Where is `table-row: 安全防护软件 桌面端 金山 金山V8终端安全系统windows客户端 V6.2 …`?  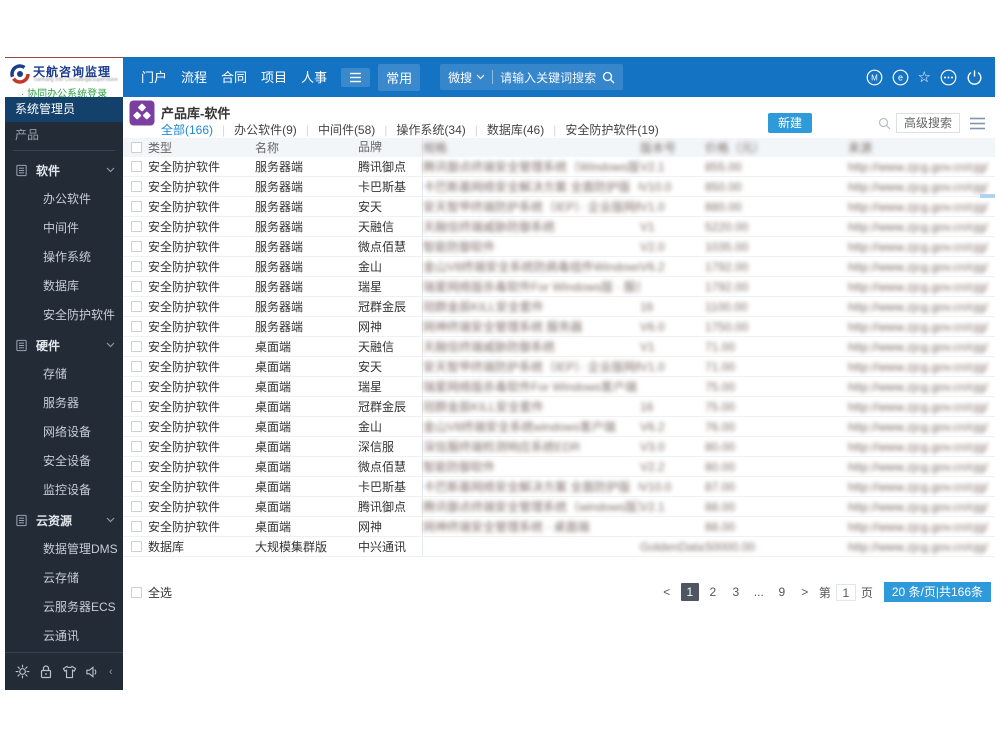 table-row: 安全防护软件 桌面端 金山 金山V8终端安全系统windows客户端 V6.2 … is located at coordinates (559, 427).